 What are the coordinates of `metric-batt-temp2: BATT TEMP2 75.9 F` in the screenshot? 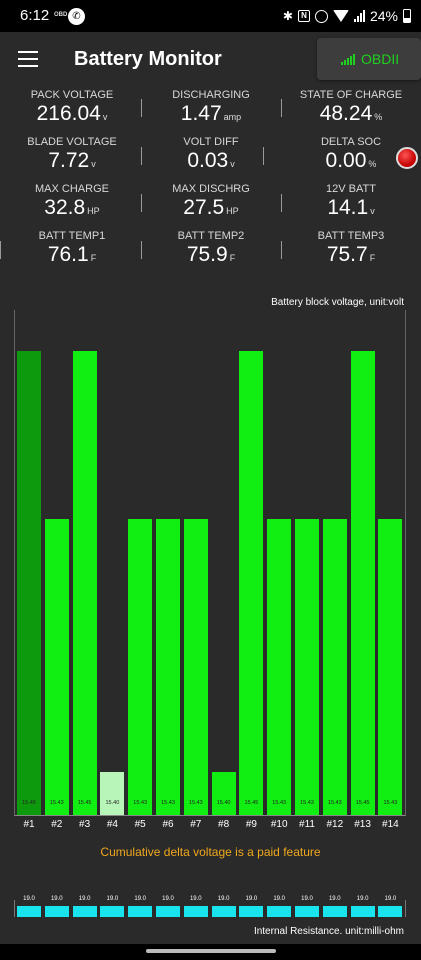 It's located at (211, 250).